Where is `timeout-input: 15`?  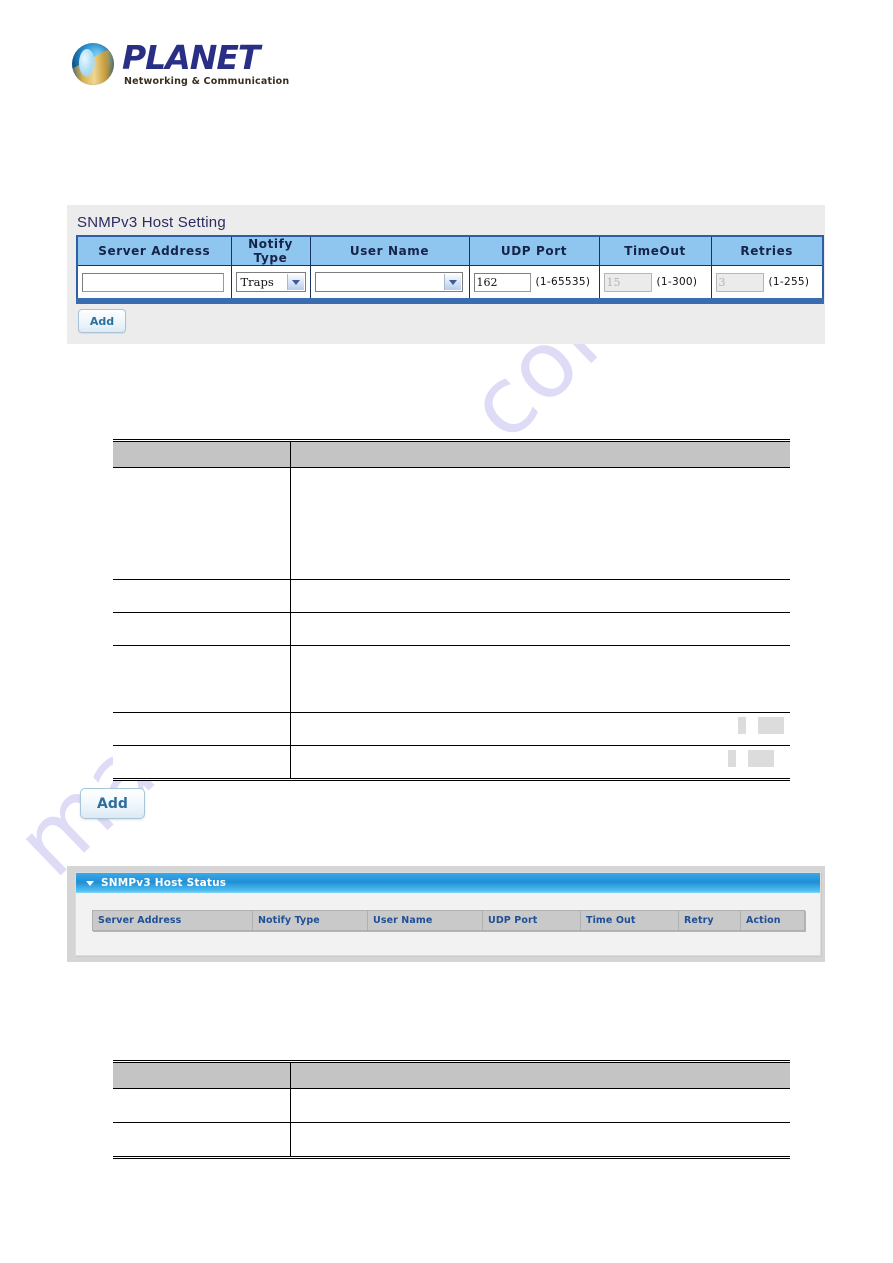
timeout-input: 15 is located at coordinates (627, 282).